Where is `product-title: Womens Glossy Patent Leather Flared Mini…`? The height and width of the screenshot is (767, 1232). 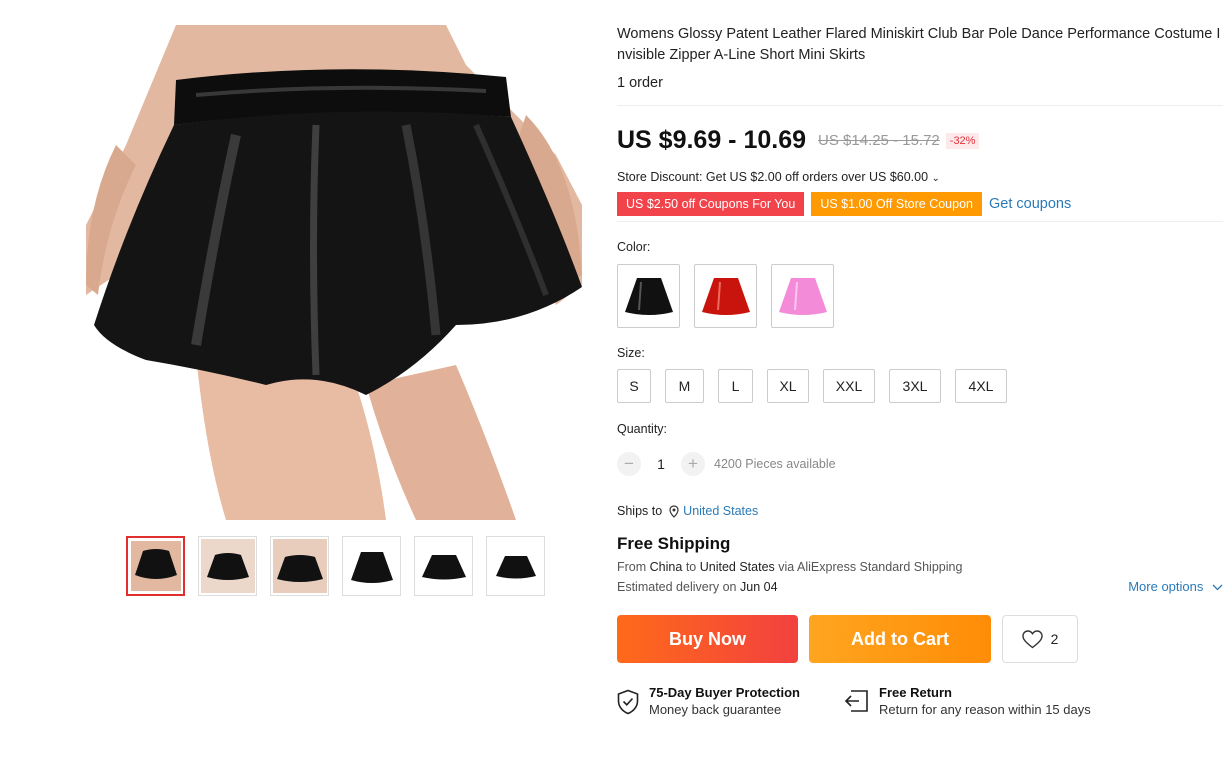 product-title: Womens Glossy Patent Leather Flared Mini… is located at coordinates (919, 44).